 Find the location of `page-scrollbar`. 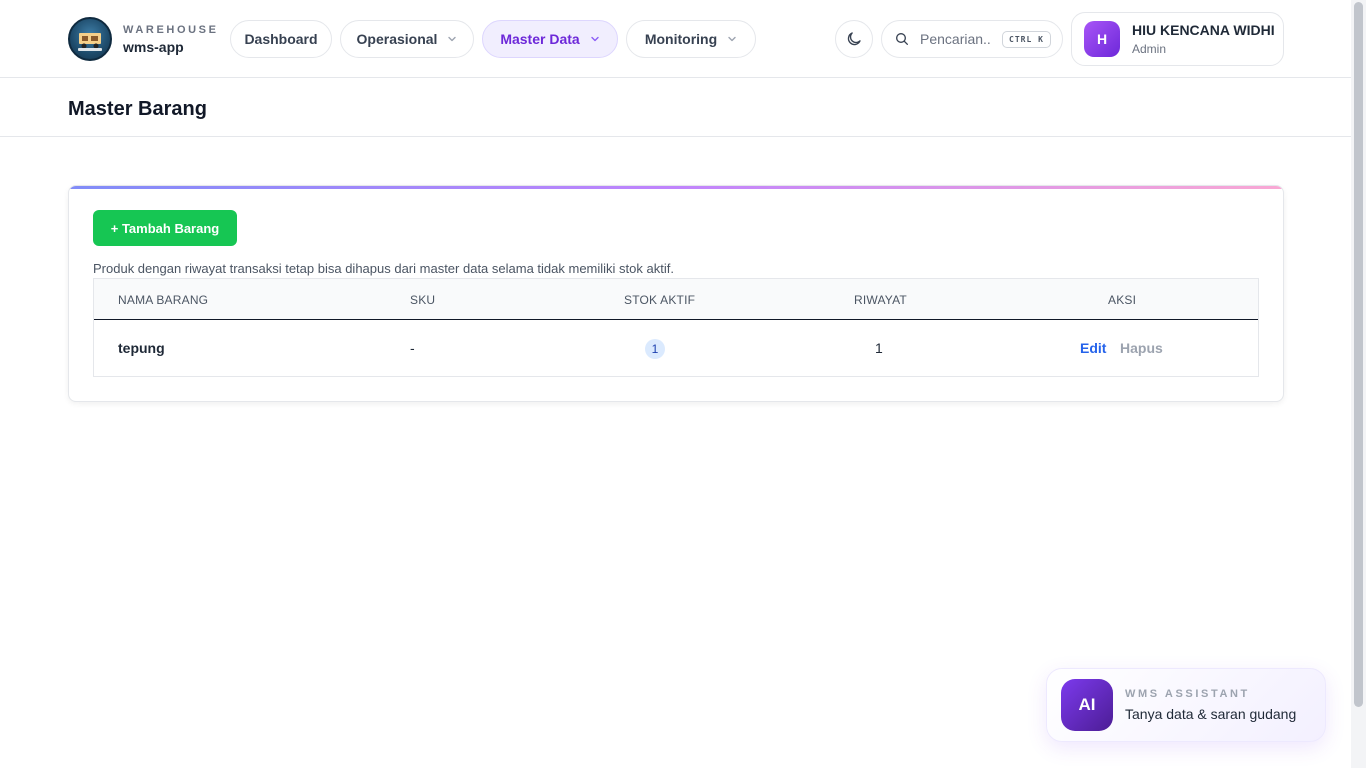

page-scrollbar is located at coordinates (1358, 384).